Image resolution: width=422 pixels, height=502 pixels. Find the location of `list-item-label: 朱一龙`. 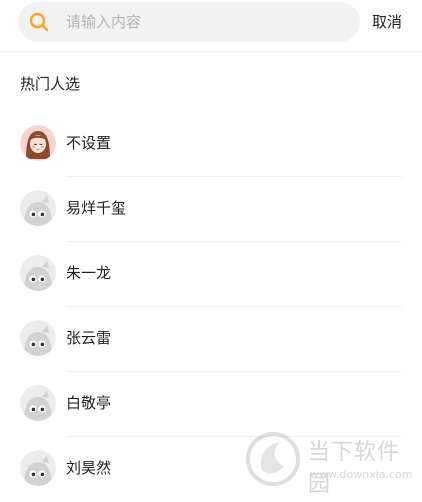

list-item-label: 朱一龙 is located at coordinates (89, 273).